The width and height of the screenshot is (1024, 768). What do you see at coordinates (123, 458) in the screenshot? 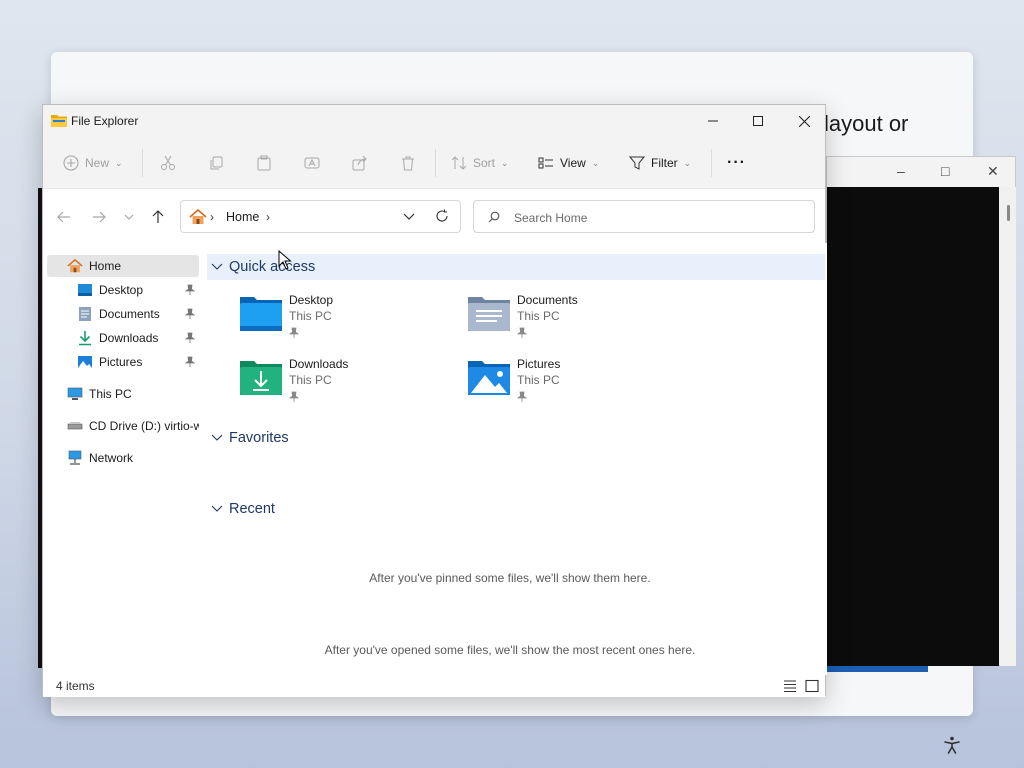
I see `sidebar-item-network: Network` at bounding box center [123, 458].